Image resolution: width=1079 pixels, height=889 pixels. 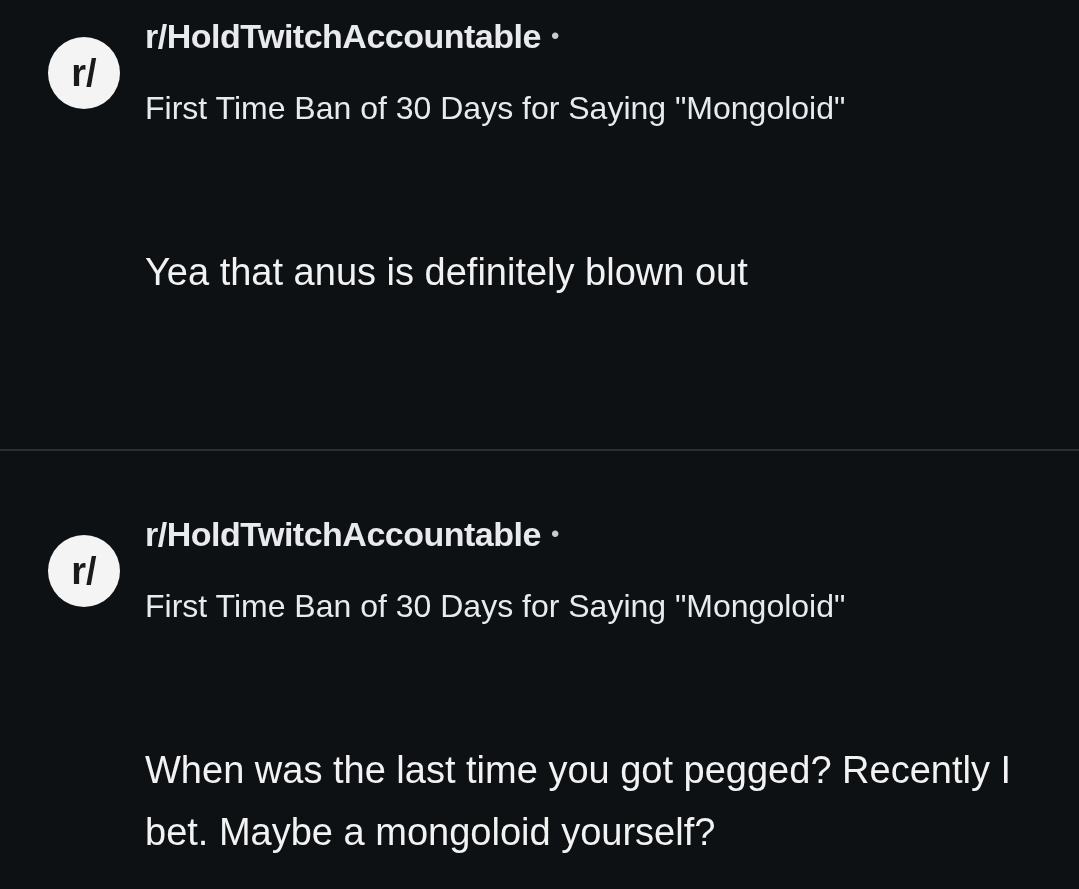 What do you see at coordinates (447, 272) in the screenshot?
I see `comment-body: Yea that anus is definitely blown out` at bounding box center [447, 272].